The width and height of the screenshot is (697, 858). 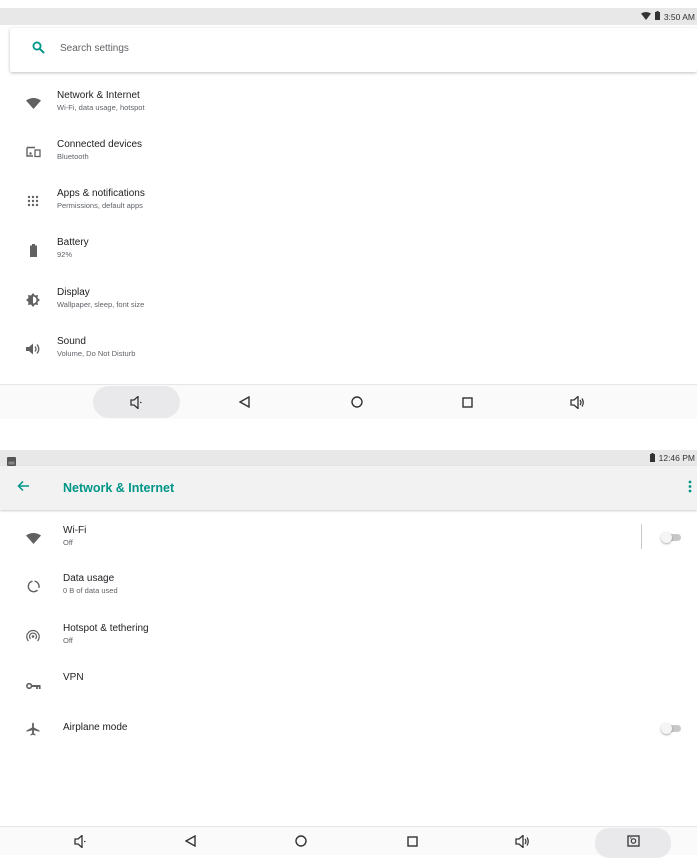 I want to click on wifi-toggle, so click(x=672, y=537).